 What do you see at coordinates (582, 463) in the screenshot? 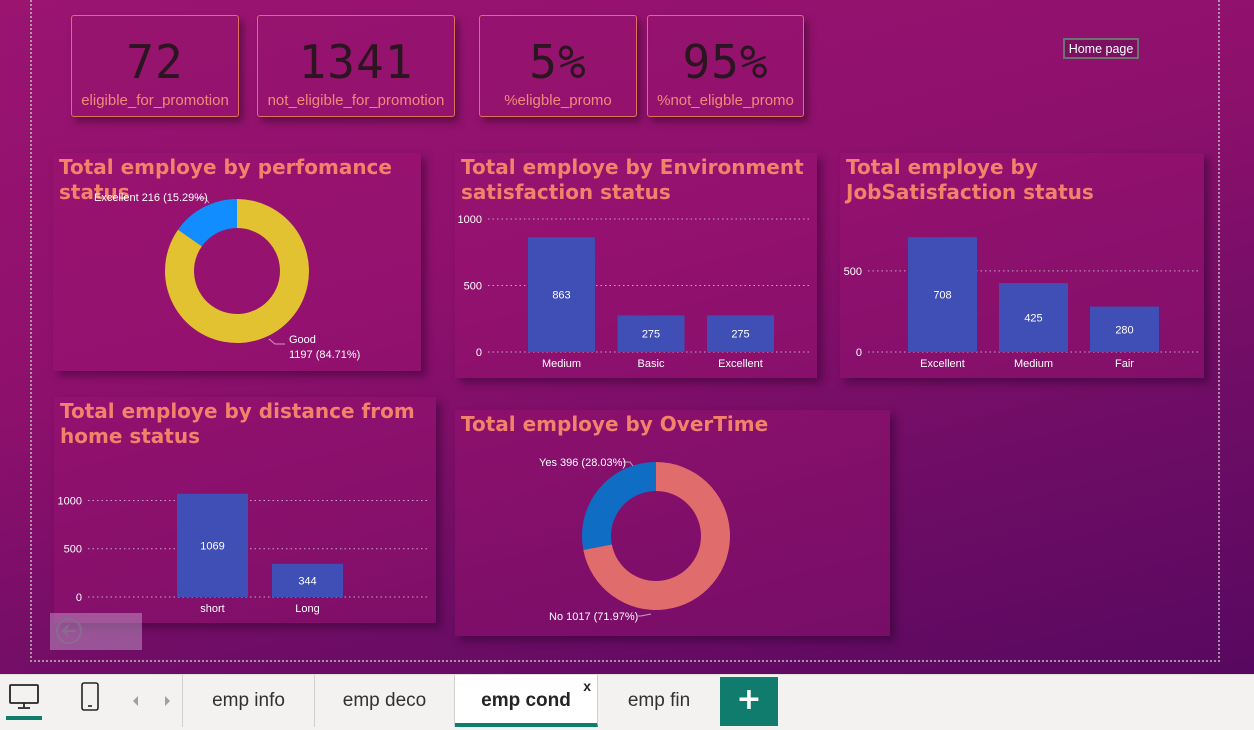
I see `data-label: Yes 396 (28.03%)` at bounding box center [582, 463].